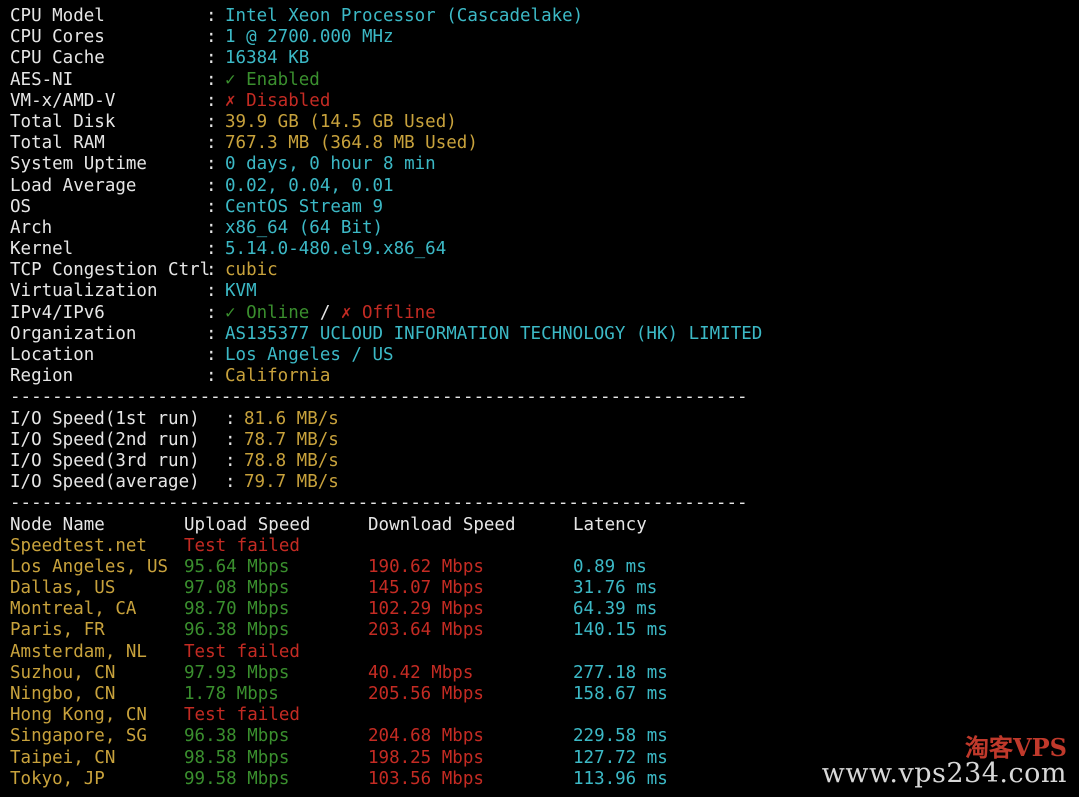 Image resolution: width=1079 pixels, height=797 pixels. I want to click on sysinfo-row: AES-NI: ✓ Enabled, so click(386, 80).